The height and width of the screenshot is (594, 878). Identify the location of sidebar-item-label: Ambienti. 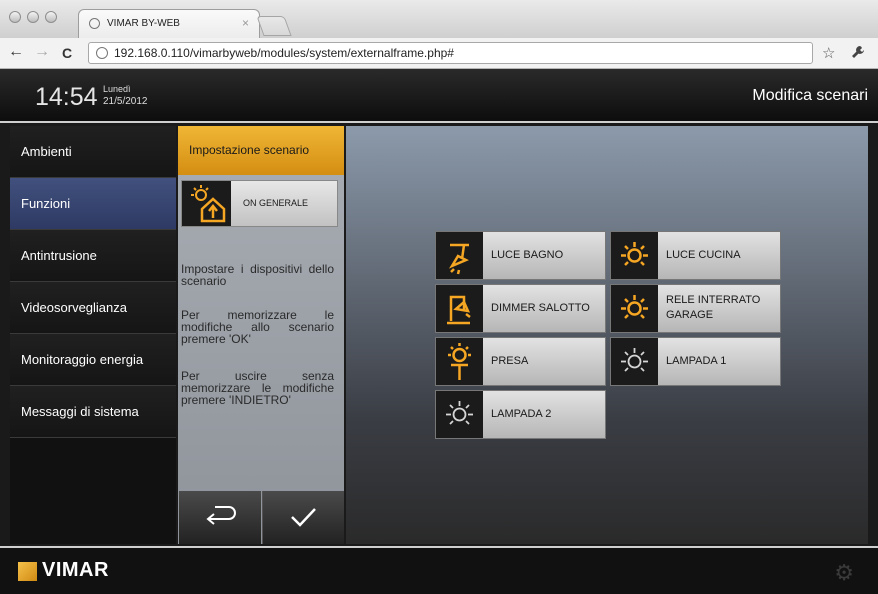
(46, 151).